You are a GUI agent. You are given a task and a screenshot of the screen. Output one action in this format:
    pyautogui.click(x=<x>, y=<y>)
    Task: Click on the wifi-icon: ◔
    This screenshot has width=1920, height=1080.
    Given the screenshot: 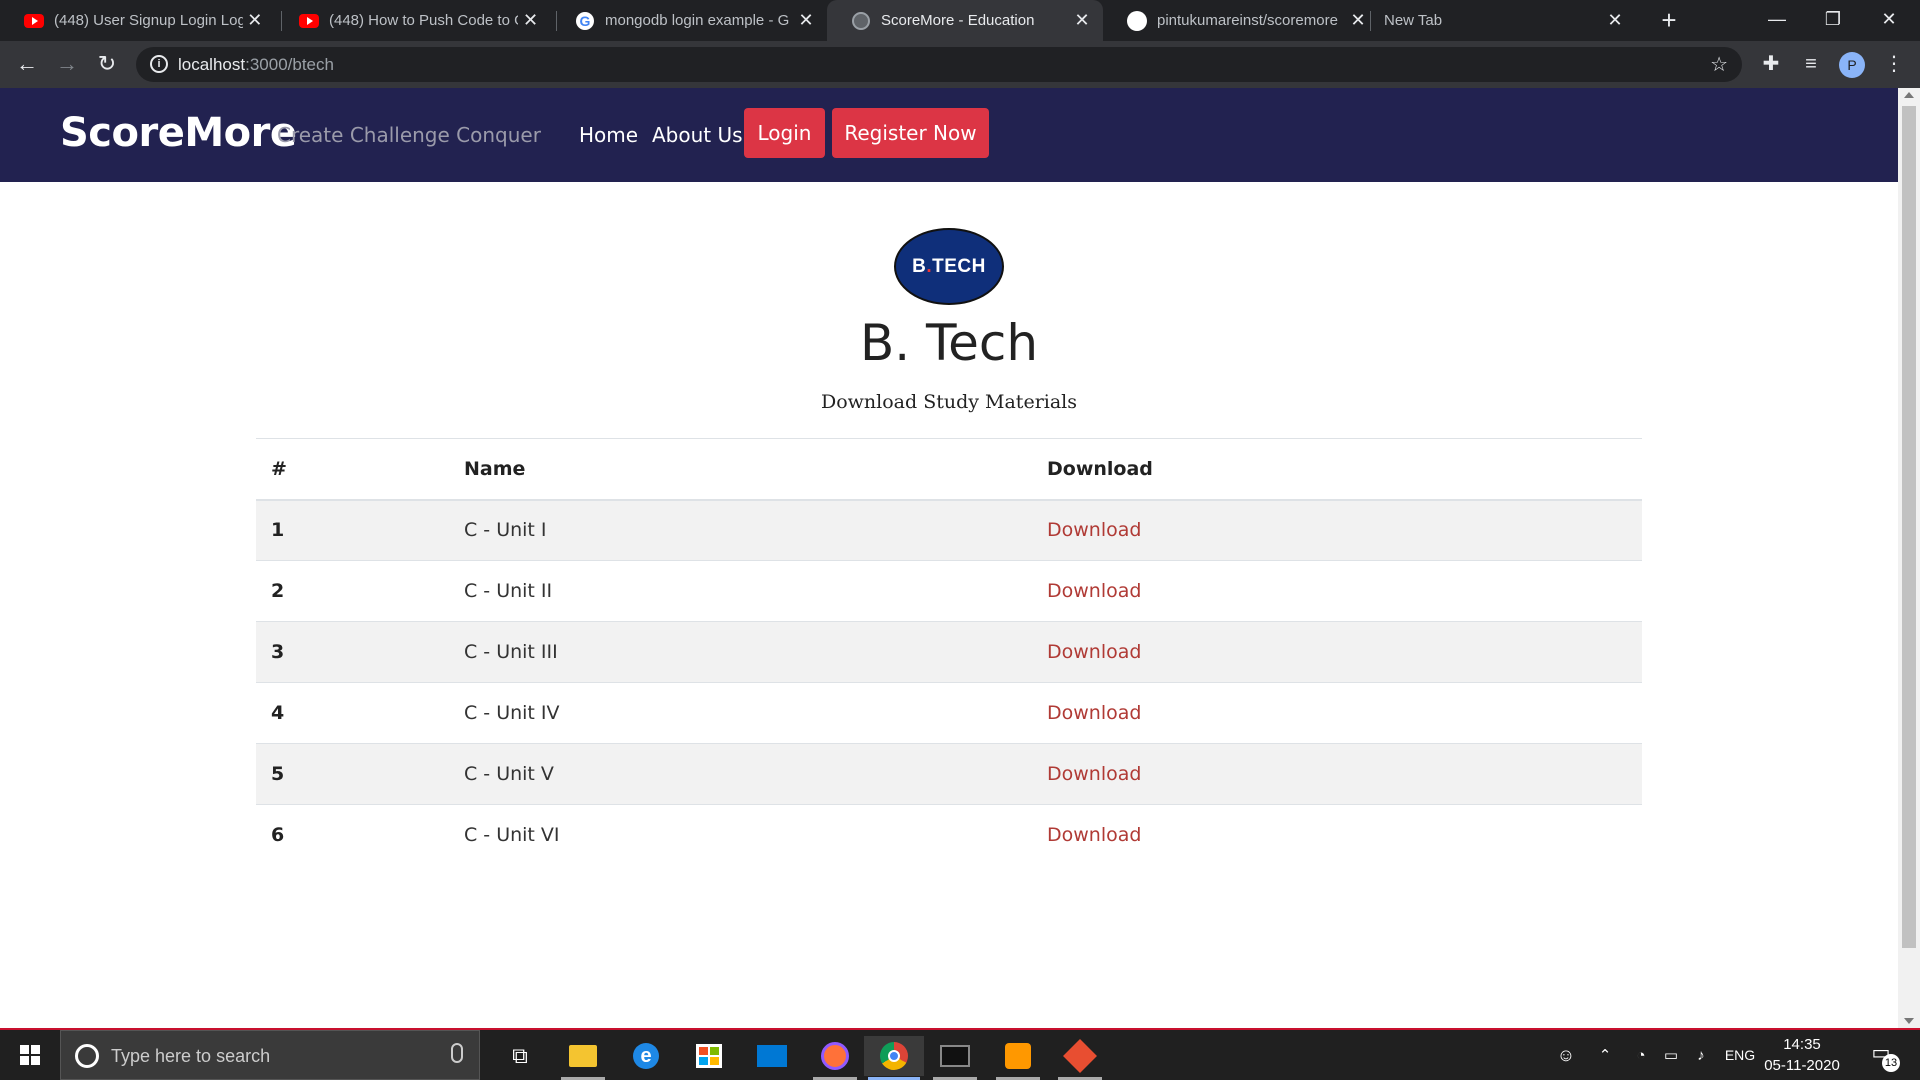 What is the action you would take?
    pyautogui.click(x=1641, y=1055)
    